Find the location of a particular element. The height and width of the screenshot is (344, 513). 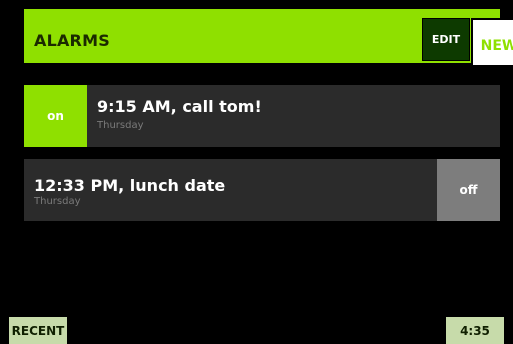

edit-button: EDIT is located at coordinates (446, 39).